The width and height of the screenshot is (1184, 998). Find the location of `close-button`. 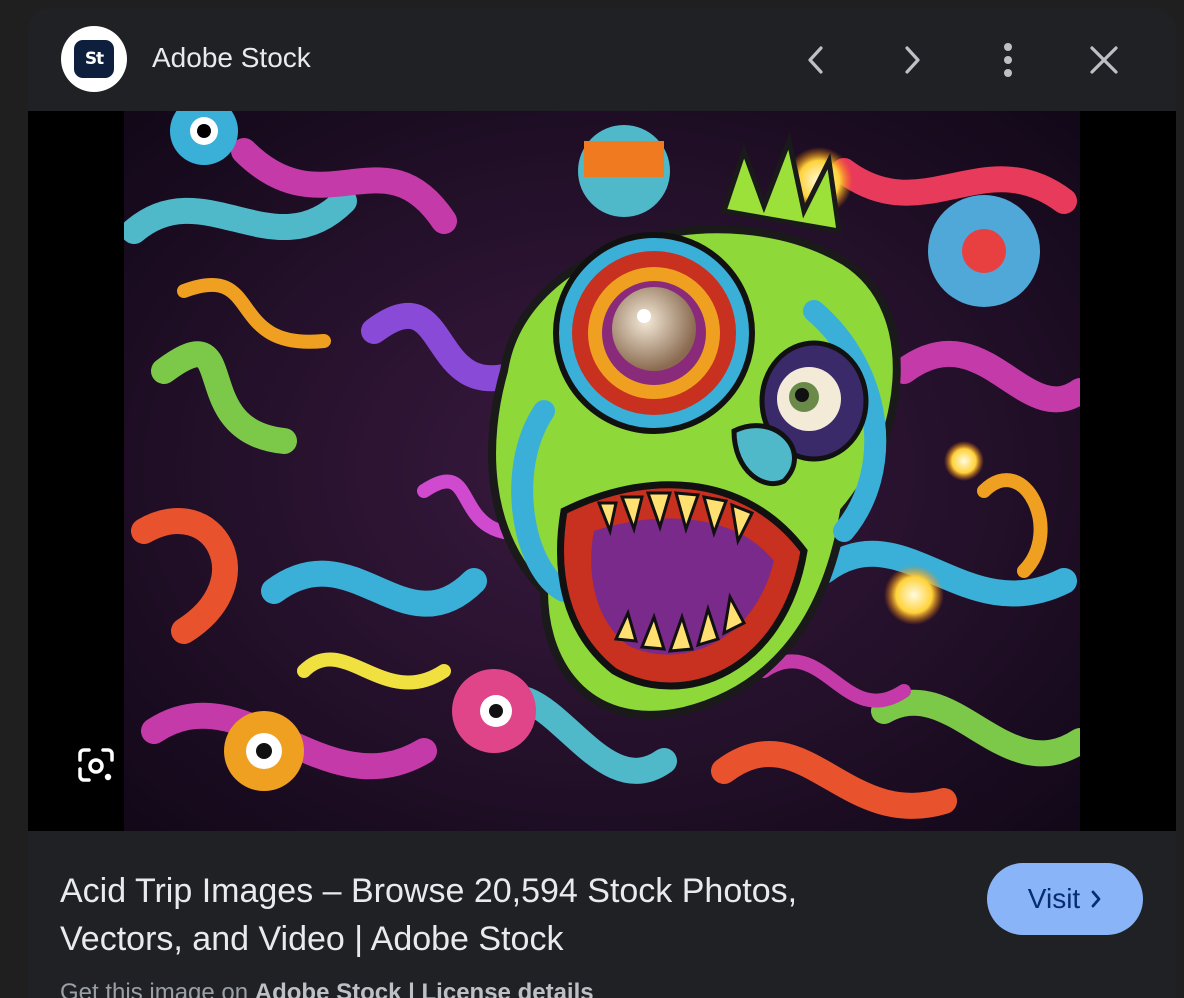

close-button is located at coordinates (1104, 60).